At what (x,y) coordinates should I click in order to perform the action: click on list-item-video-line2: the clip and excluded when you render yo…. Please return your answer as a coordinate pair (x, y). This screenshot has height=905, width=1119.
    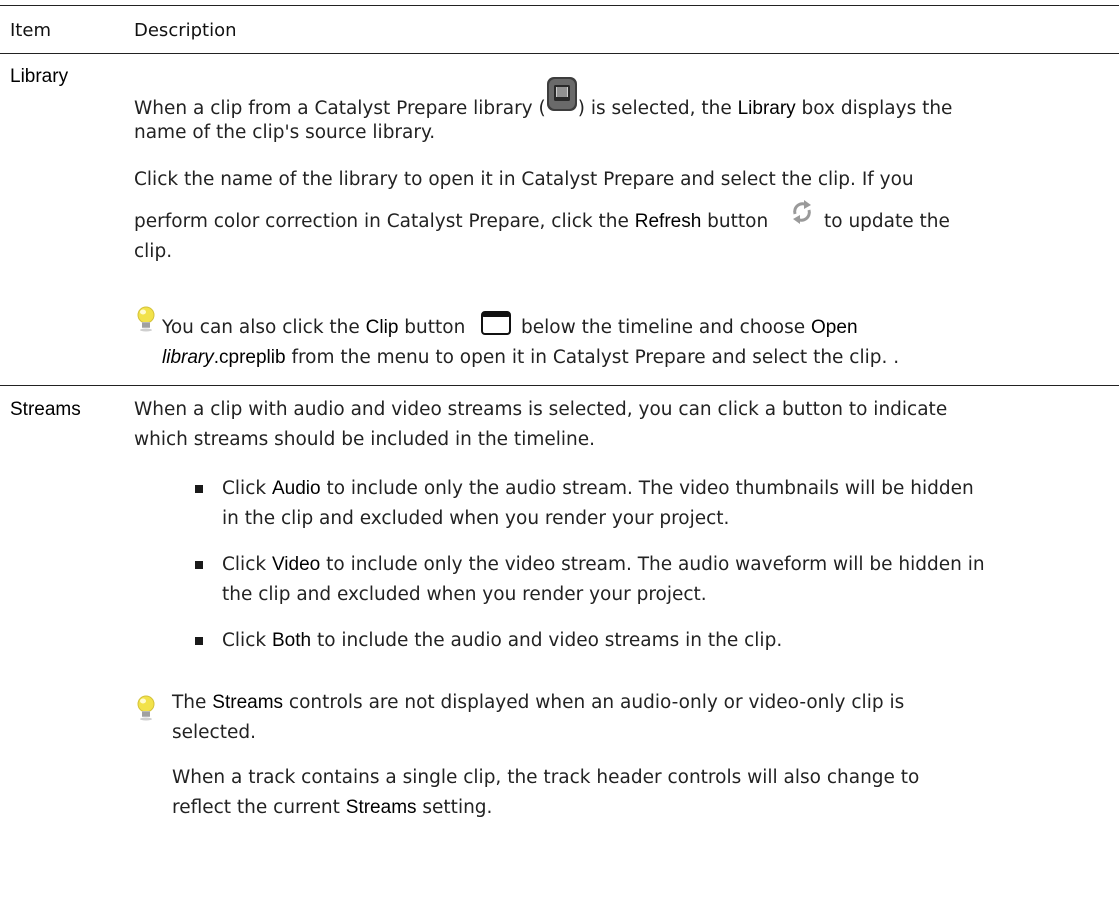
    Looking at the image, I should click on (464, 594).